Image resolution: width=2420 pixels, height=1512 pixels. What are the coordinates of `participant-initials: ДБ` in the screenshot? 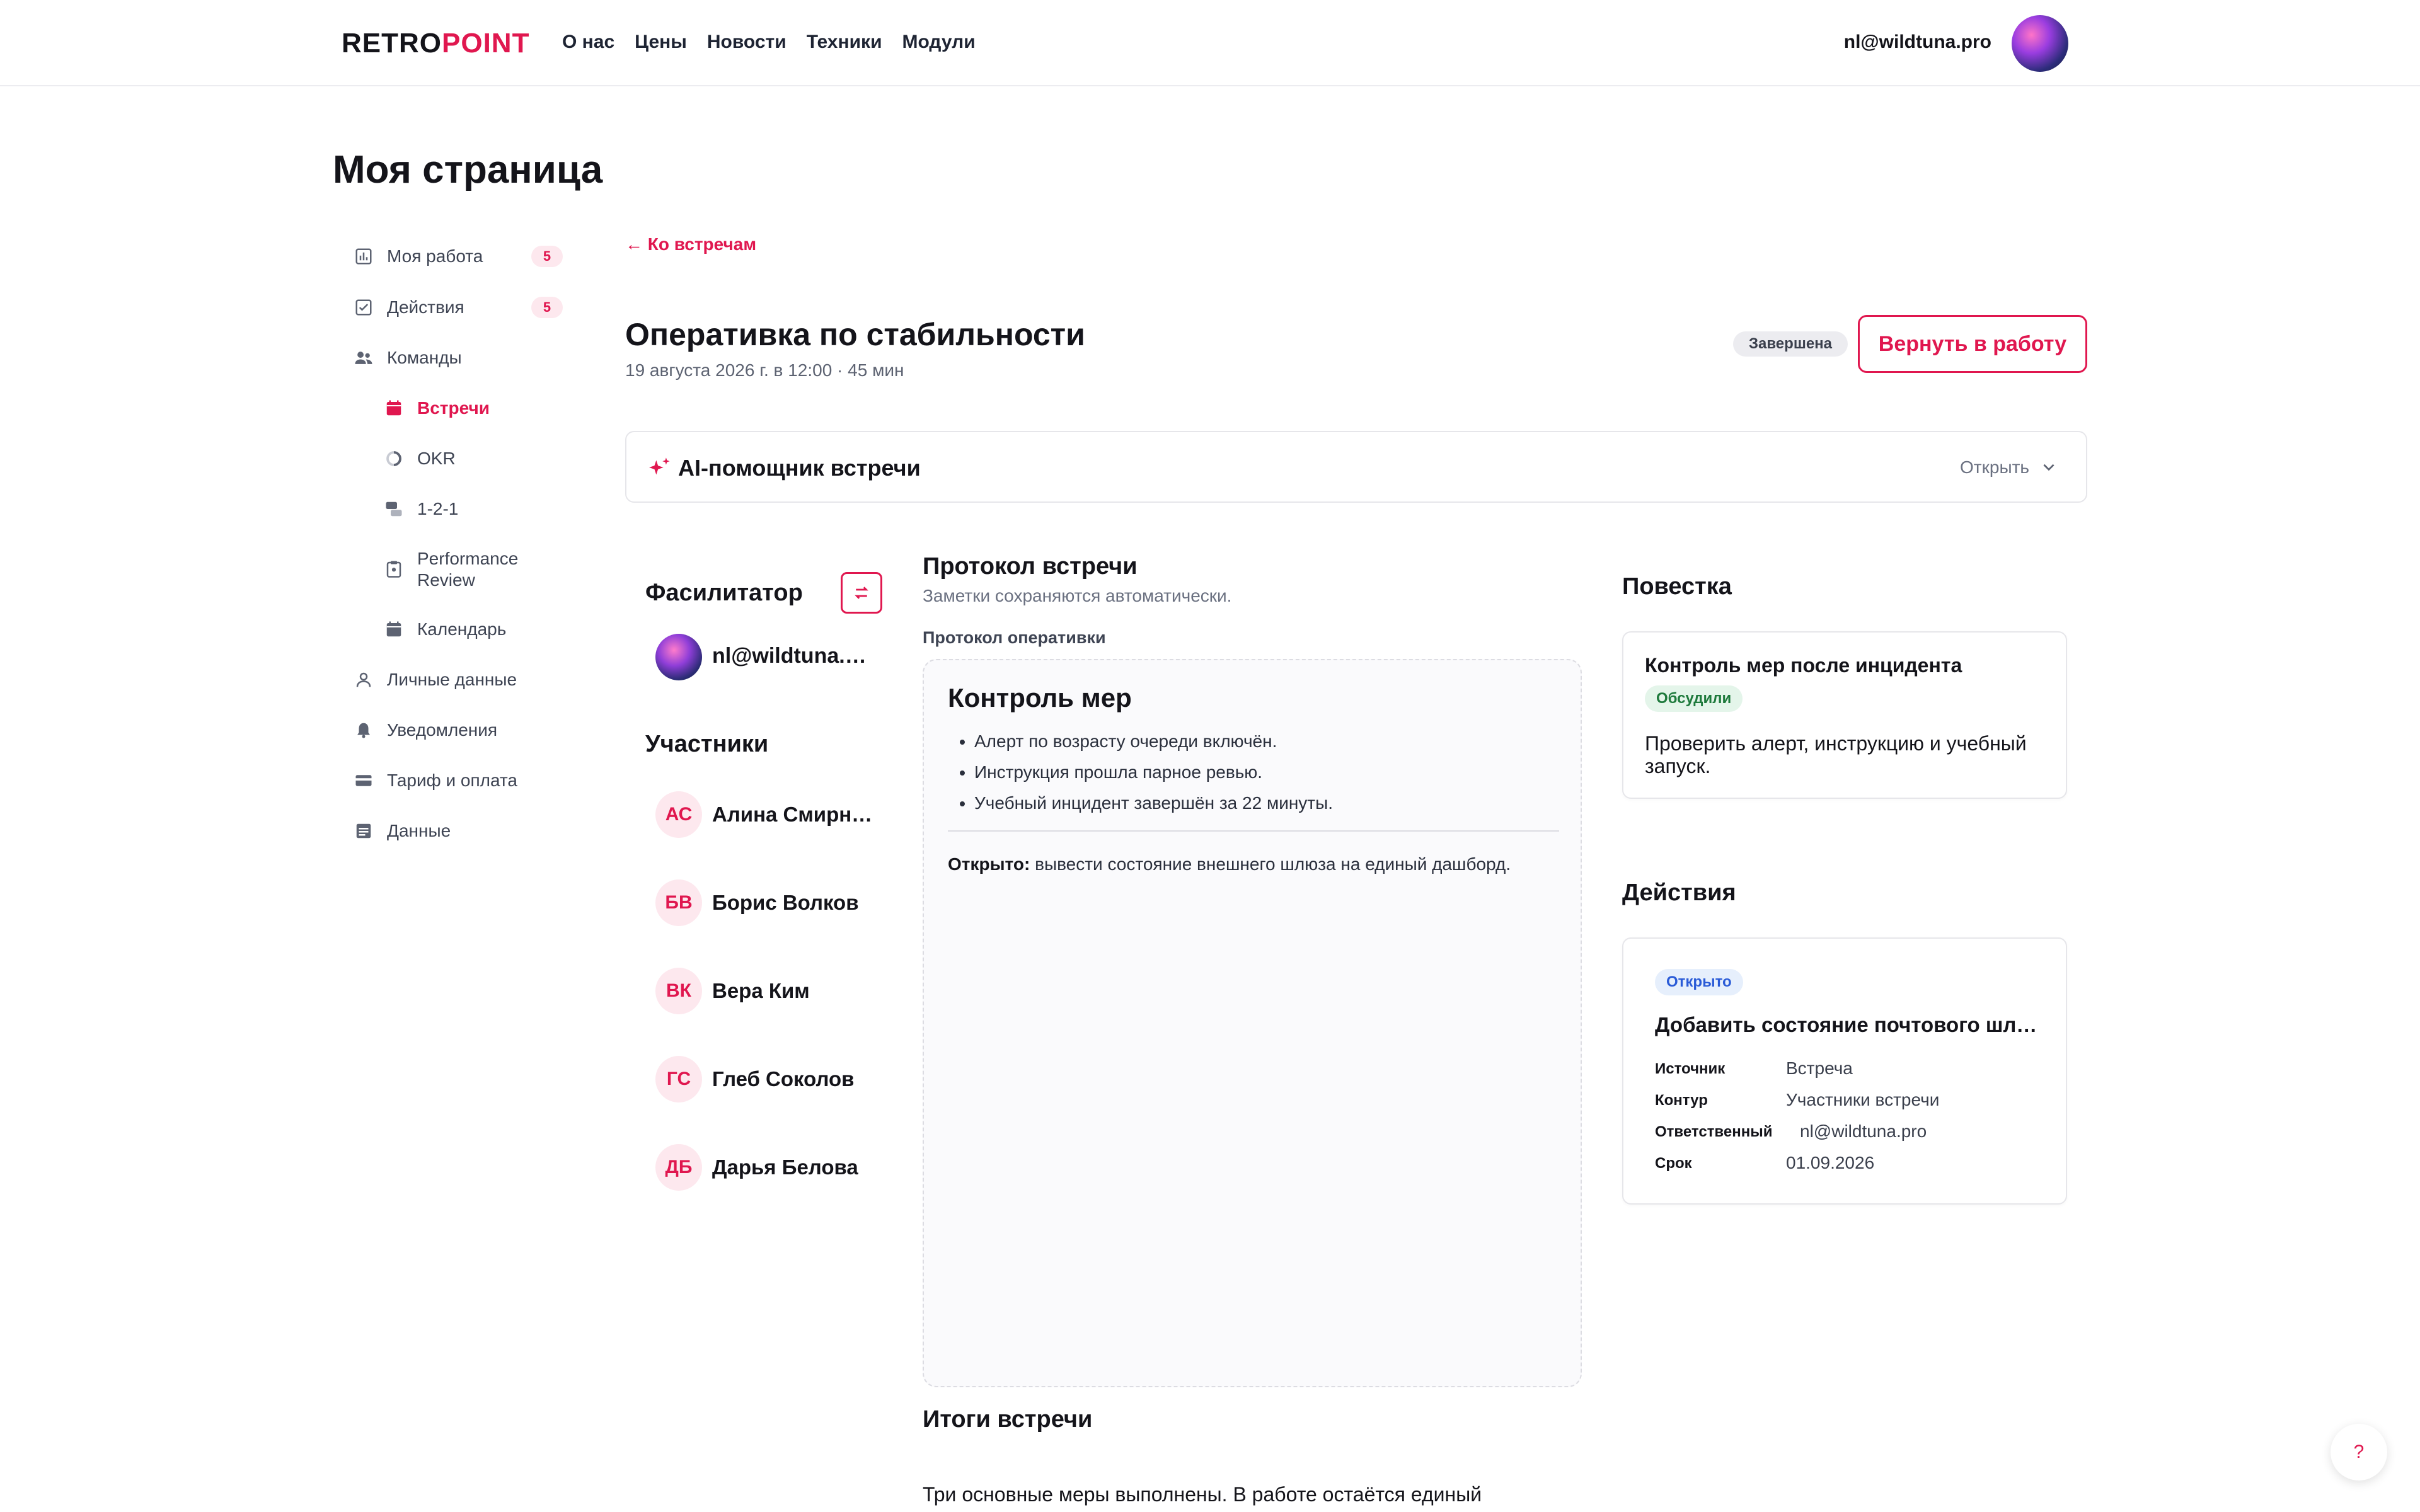 It's located at (678, 1167).